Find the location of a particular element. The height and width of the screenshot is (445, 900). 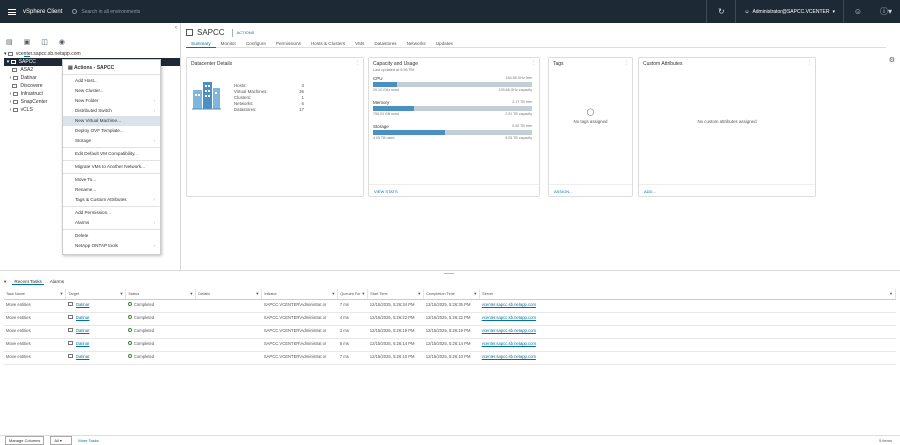

completion-time-cell: 12/15/2025, 5:26:19 PM is located at coordinates (451, 332).